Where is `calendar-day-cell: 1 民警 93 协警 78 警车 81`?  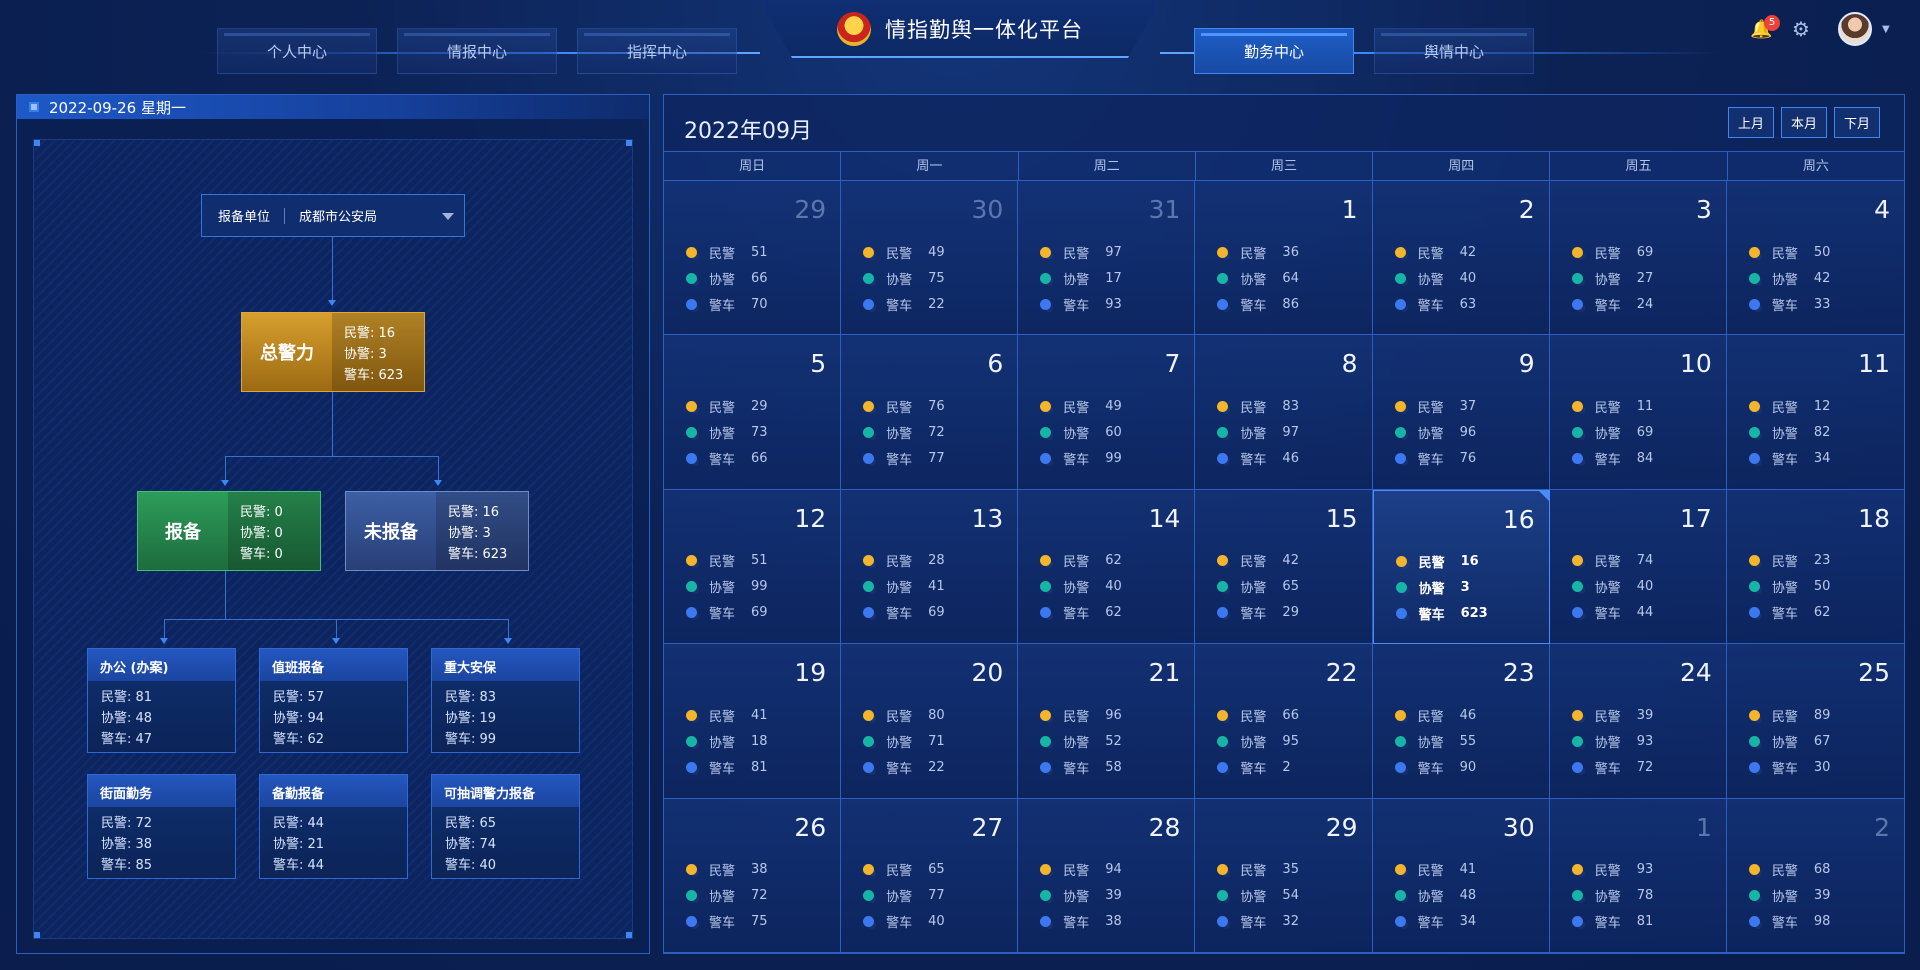
calendar-day-cell: 1 民警 93 协警 78 警车 81 is located at coordinates (1638, 875).